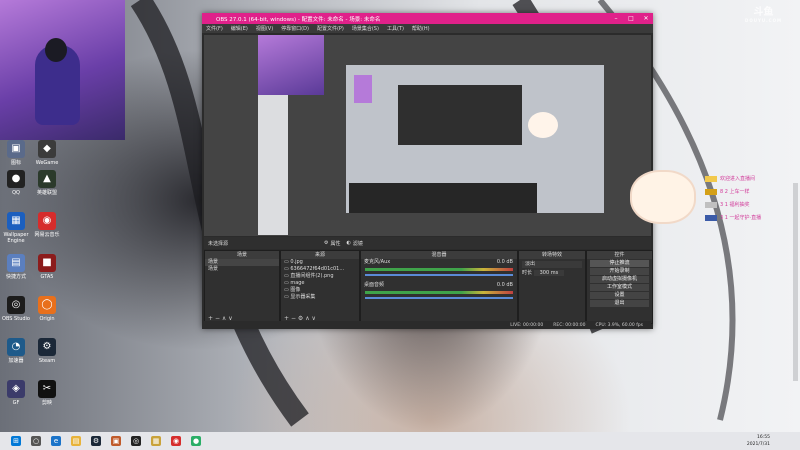 The image size is (800, 450). Describe the element at coordinates (214, 28) in the screenshot. I see `menu-file: 文件(F)` at that location.